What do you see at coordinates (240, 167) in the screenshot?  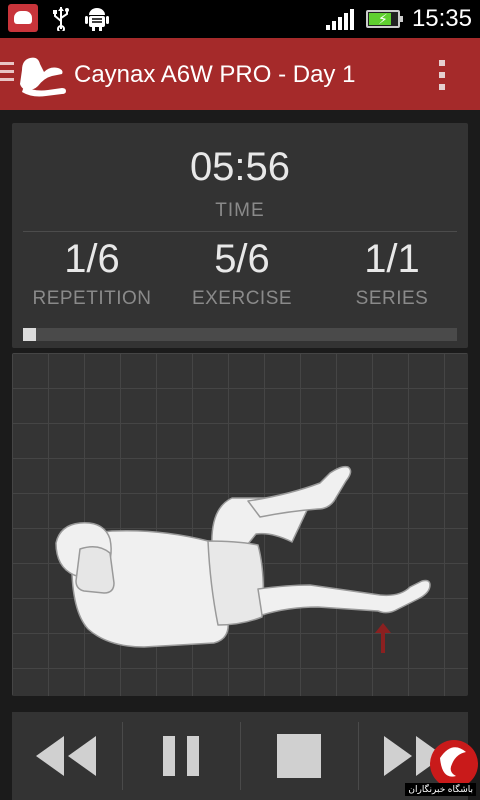 I see `time-value: 05:56` at bounding box center [240, 167].